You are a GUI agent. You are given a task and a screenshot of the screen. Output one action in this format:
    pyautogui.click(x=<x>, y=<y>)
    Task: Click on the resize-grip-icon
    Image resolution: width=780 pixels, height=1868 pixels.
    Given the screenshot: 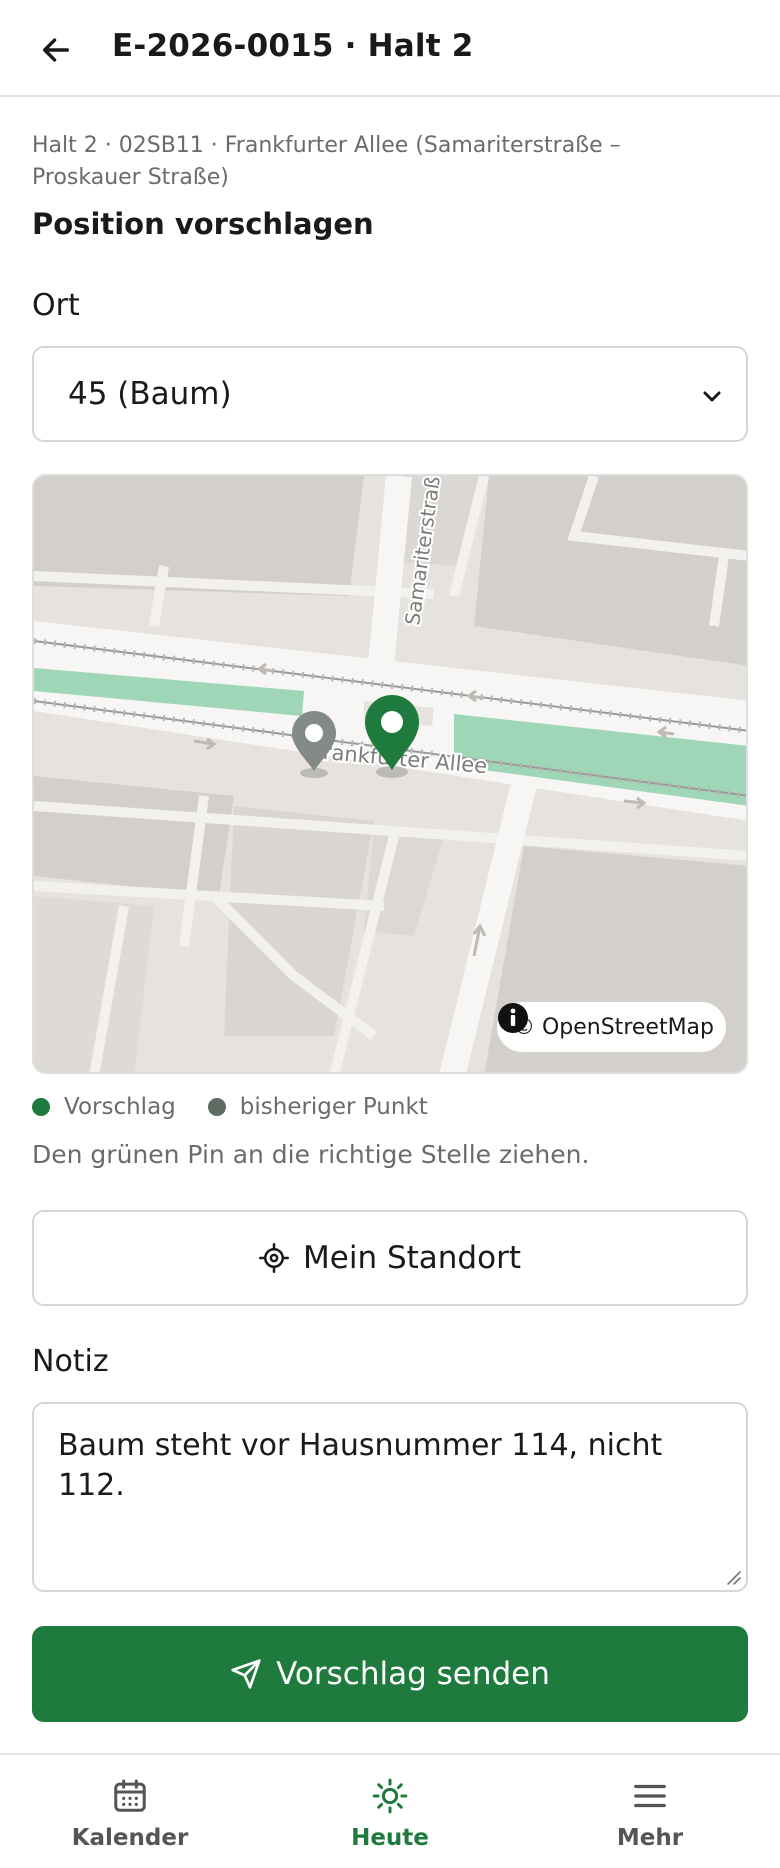 What is the action you would take?
    pyautogui.click(x=733, y=1577)
    